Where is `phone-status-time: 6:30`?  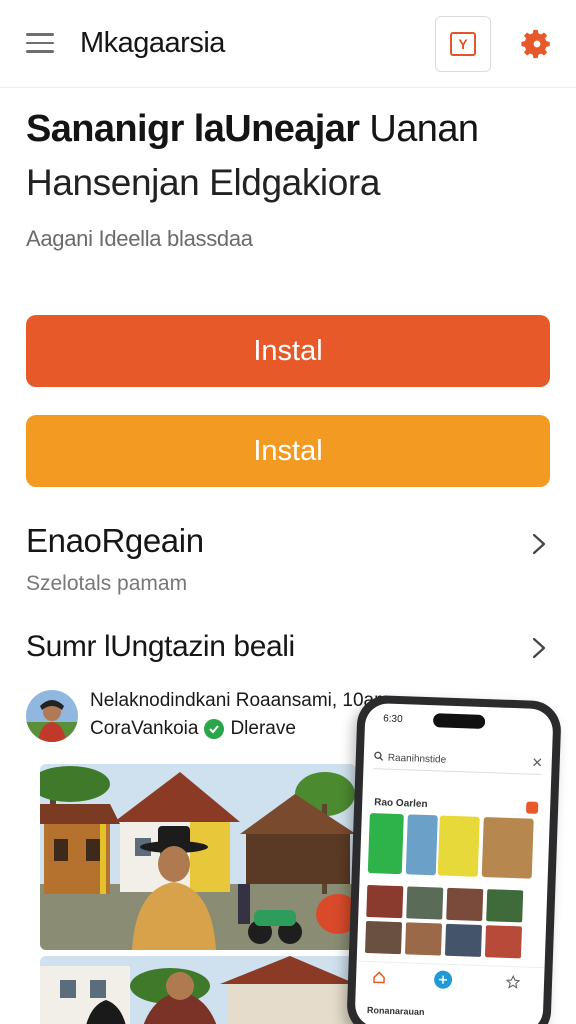
phone-status-time: 6:30 is located at coordinates (392, 719).